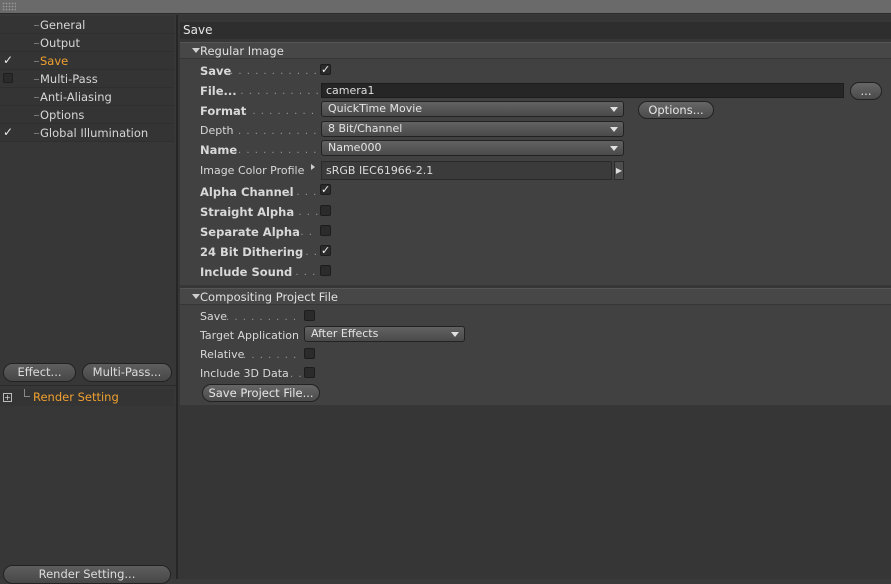 This screenshot has height=584, width=891. Describe the element at coordinates (619, 170) in the screenshot. I see `profile-menu-button: ▶` at that location.